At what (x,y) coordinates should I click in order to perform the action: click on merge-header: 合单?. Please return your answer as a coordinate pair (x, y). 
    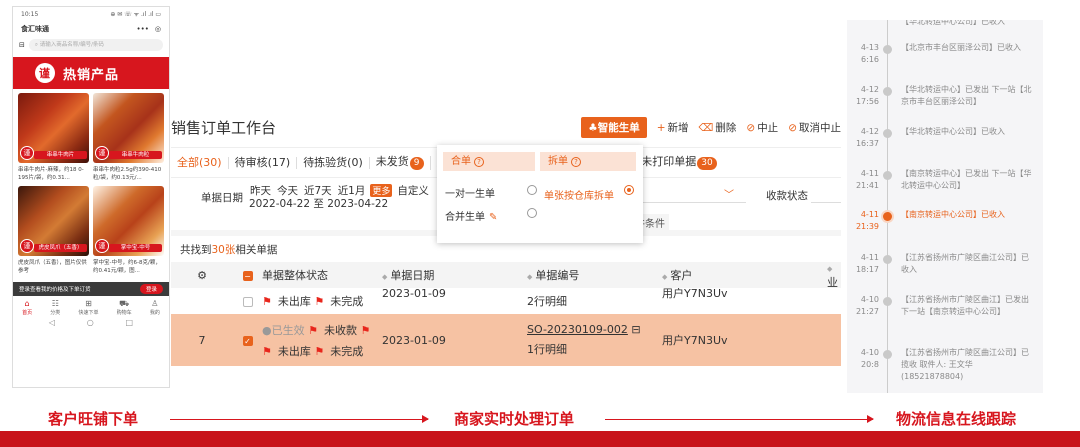
    Looking at the image, I should click on (489, 161).